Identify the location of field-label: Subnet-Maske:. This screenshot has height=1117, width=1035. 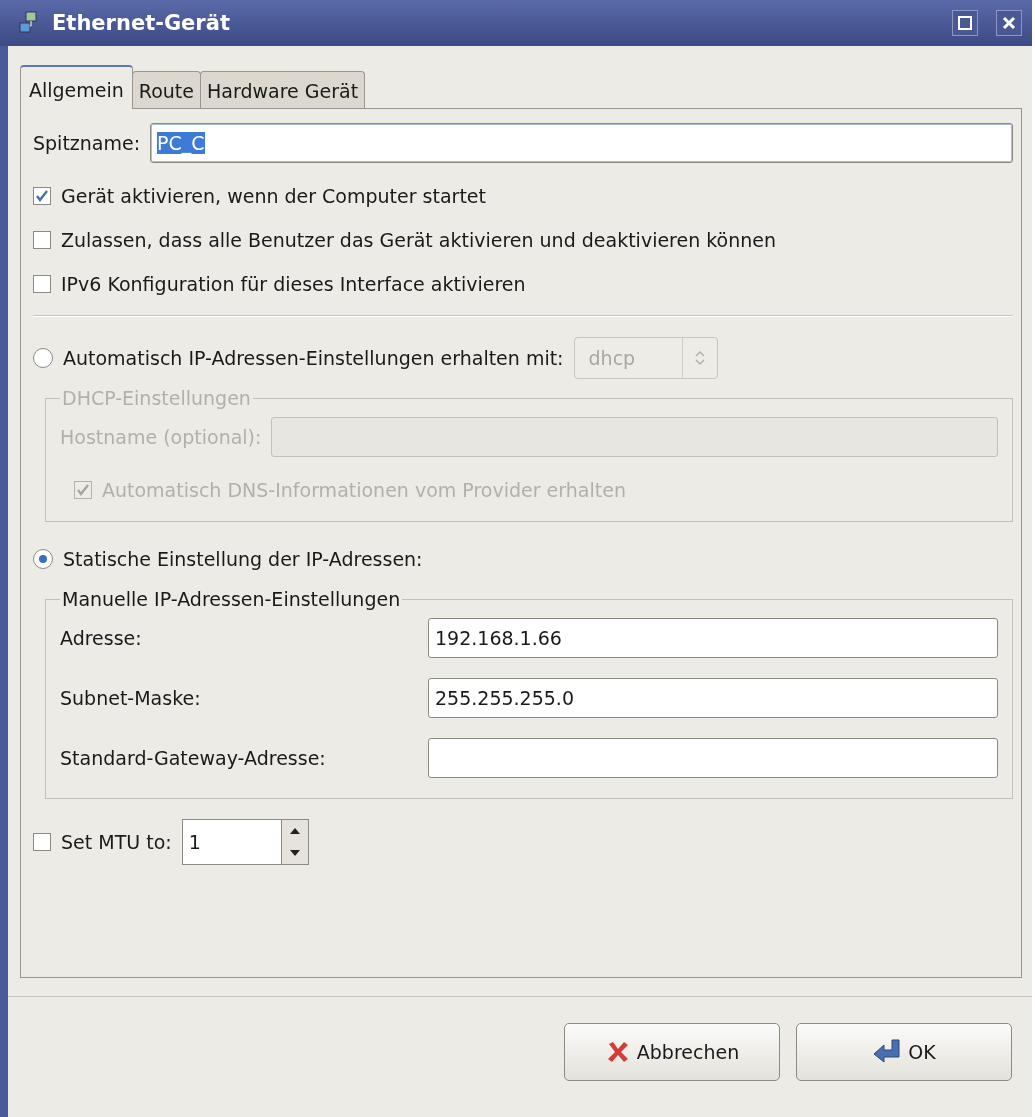
(131, 698).